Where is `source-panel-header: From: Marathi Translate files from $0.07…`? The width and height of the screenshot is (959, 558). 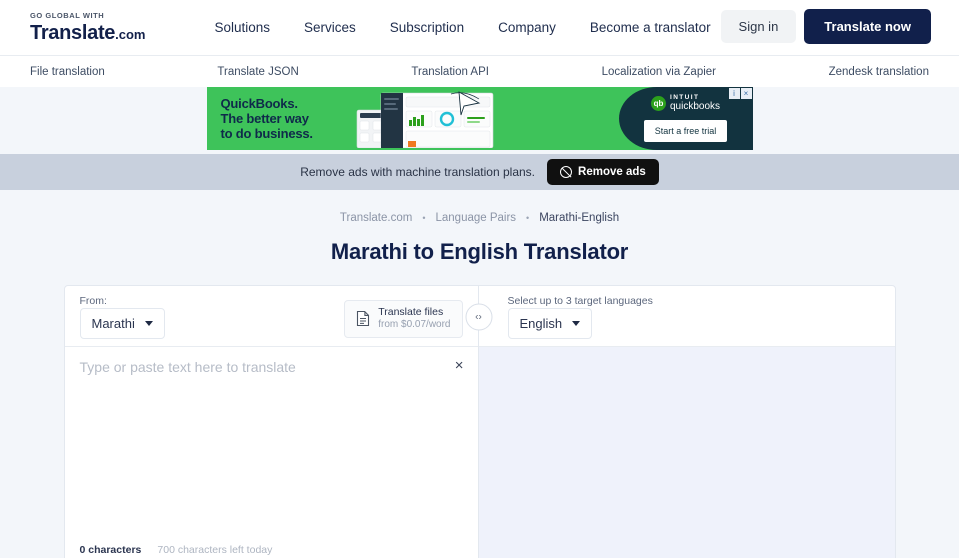
source-panel-header: From: Marathi Translate files from $0.07… is located at coordinates (271, 316).